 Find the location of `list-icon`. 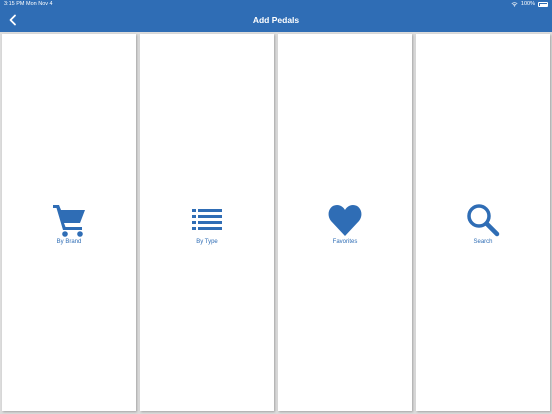

list-icon is located at coordinates (207, 219).